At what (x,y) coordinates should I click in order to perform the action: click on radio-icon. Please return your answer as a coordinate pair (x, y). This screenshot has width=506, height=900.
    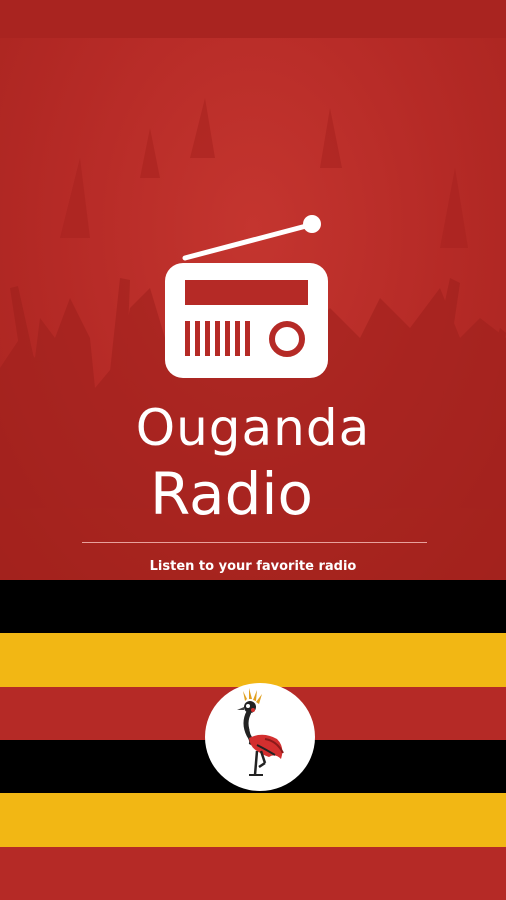
    Looking at the image, I should click on (246, 296).